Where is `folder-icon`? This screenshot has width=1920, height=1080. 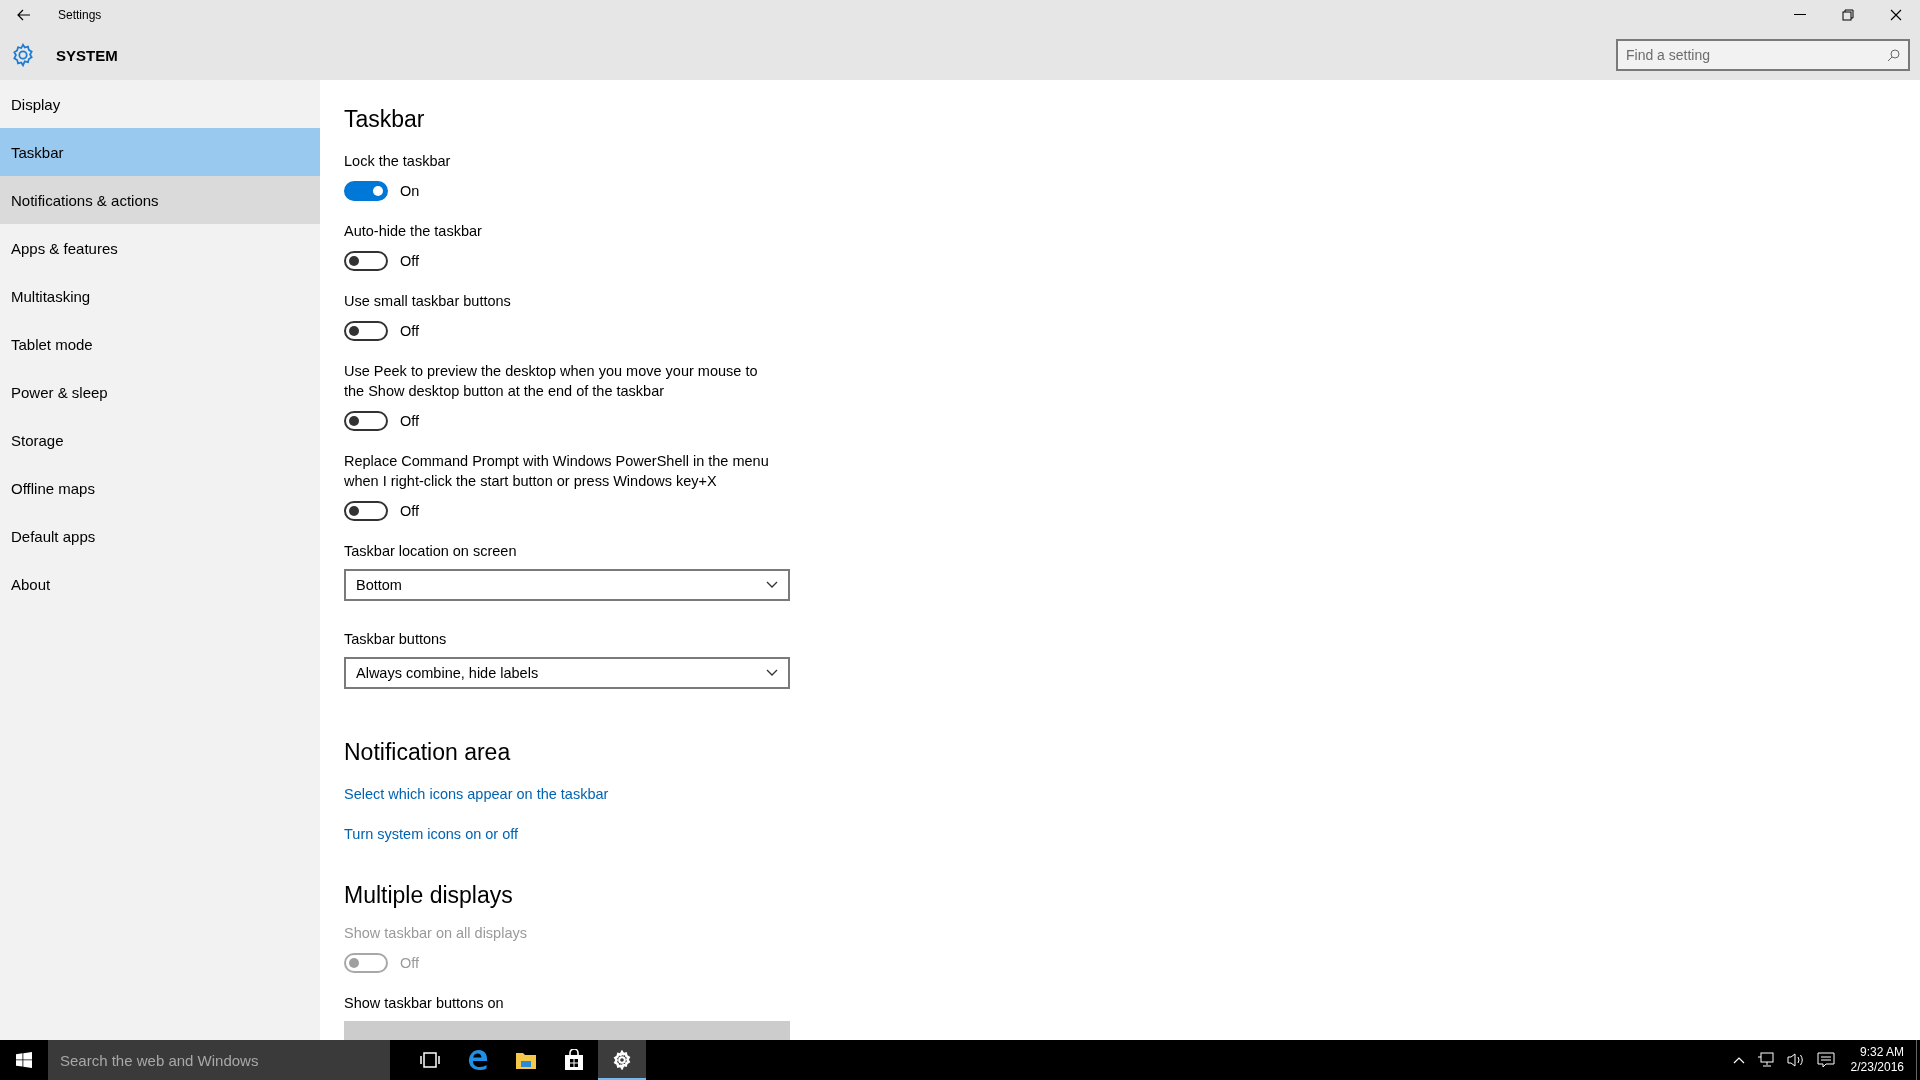
folder-icon is located at coordinates (526, 1060).